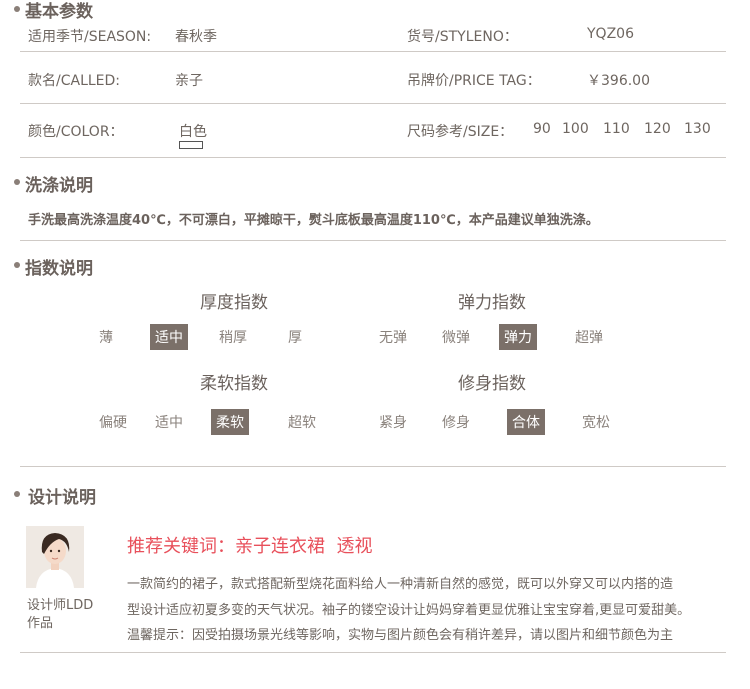 The image size is (750, 689). What do you see at coordinates (518, 337) in the screenshot?
I see `elasticity-option-elastic-selected: 弹力` at bounding box center [518, 337].